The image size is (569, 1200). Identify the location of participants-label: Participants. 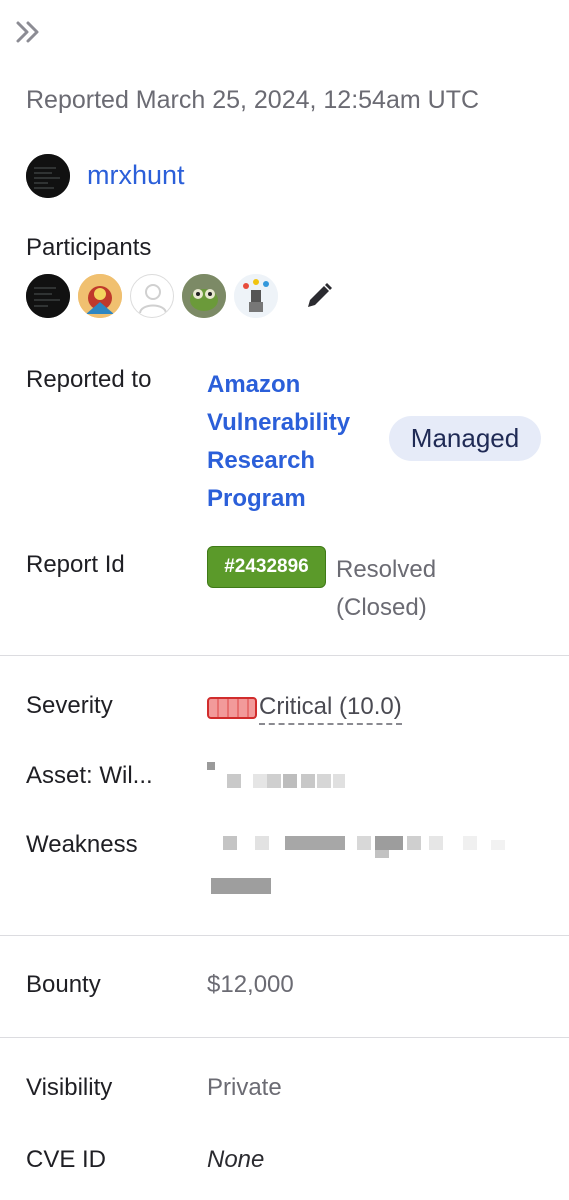
(89, 247).